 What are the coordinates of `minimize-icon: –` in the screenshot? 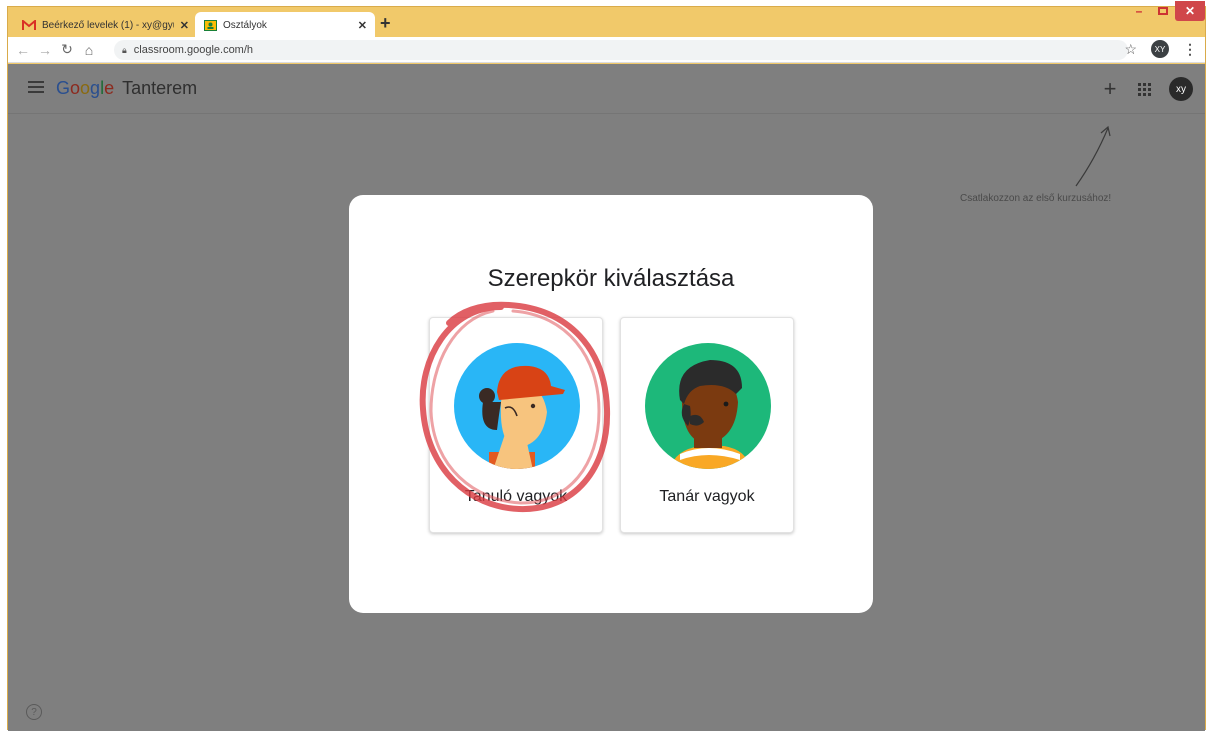 It's located at (1139, 11).